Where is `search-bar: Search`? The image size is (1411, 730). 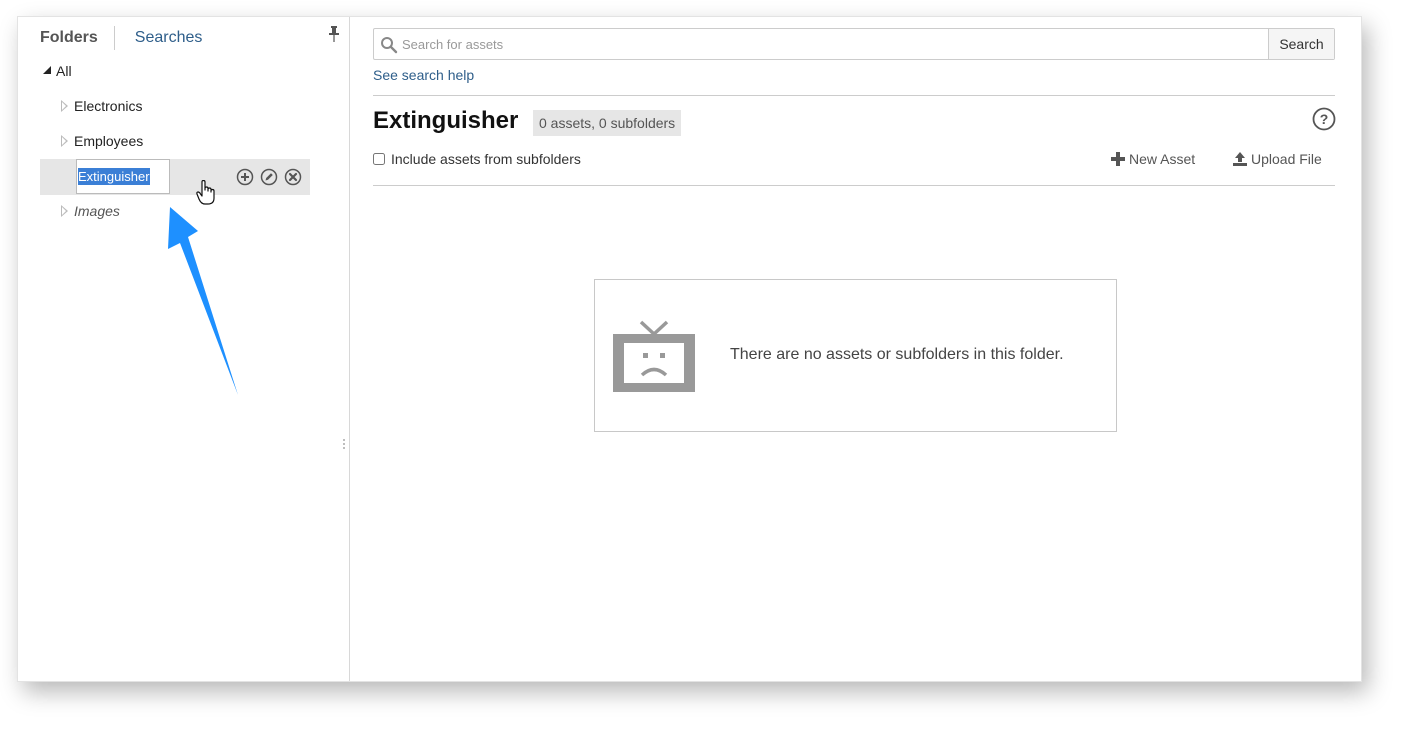
search-bar: Search is located at coordinates (854, 44).